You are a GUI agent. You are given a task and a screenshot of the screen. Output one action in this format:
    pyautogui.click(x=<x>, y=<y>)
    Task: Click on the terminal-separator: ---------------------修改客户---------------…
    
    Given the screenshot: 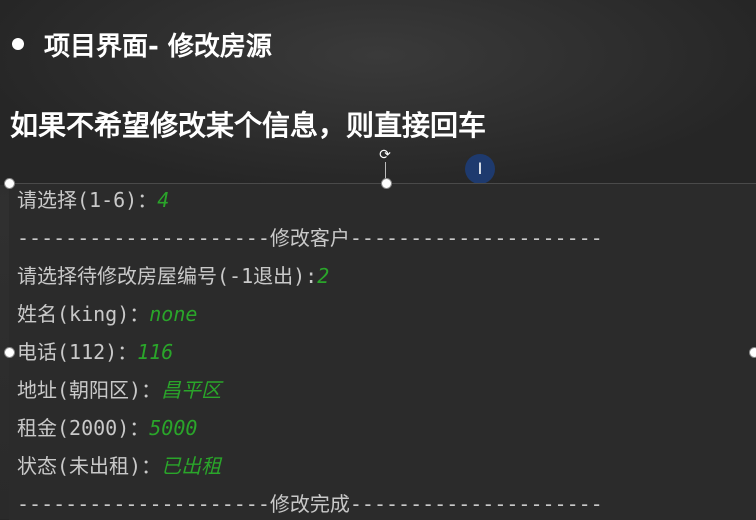 What is the action you would take?
    pyautogui.click(x=310, y=238)
    